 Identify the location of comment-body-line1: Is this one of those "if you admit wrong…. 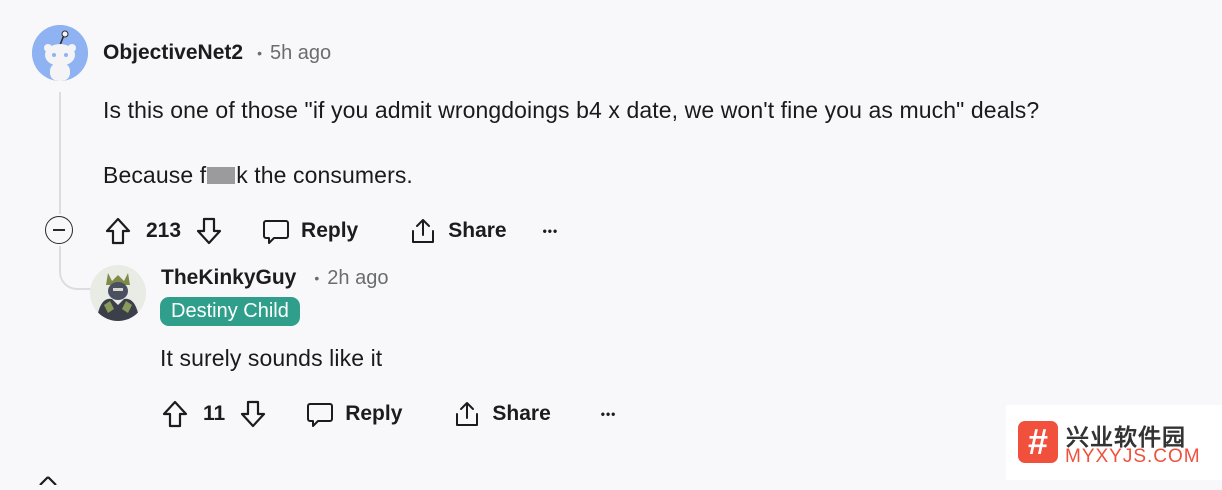
(571, 110).